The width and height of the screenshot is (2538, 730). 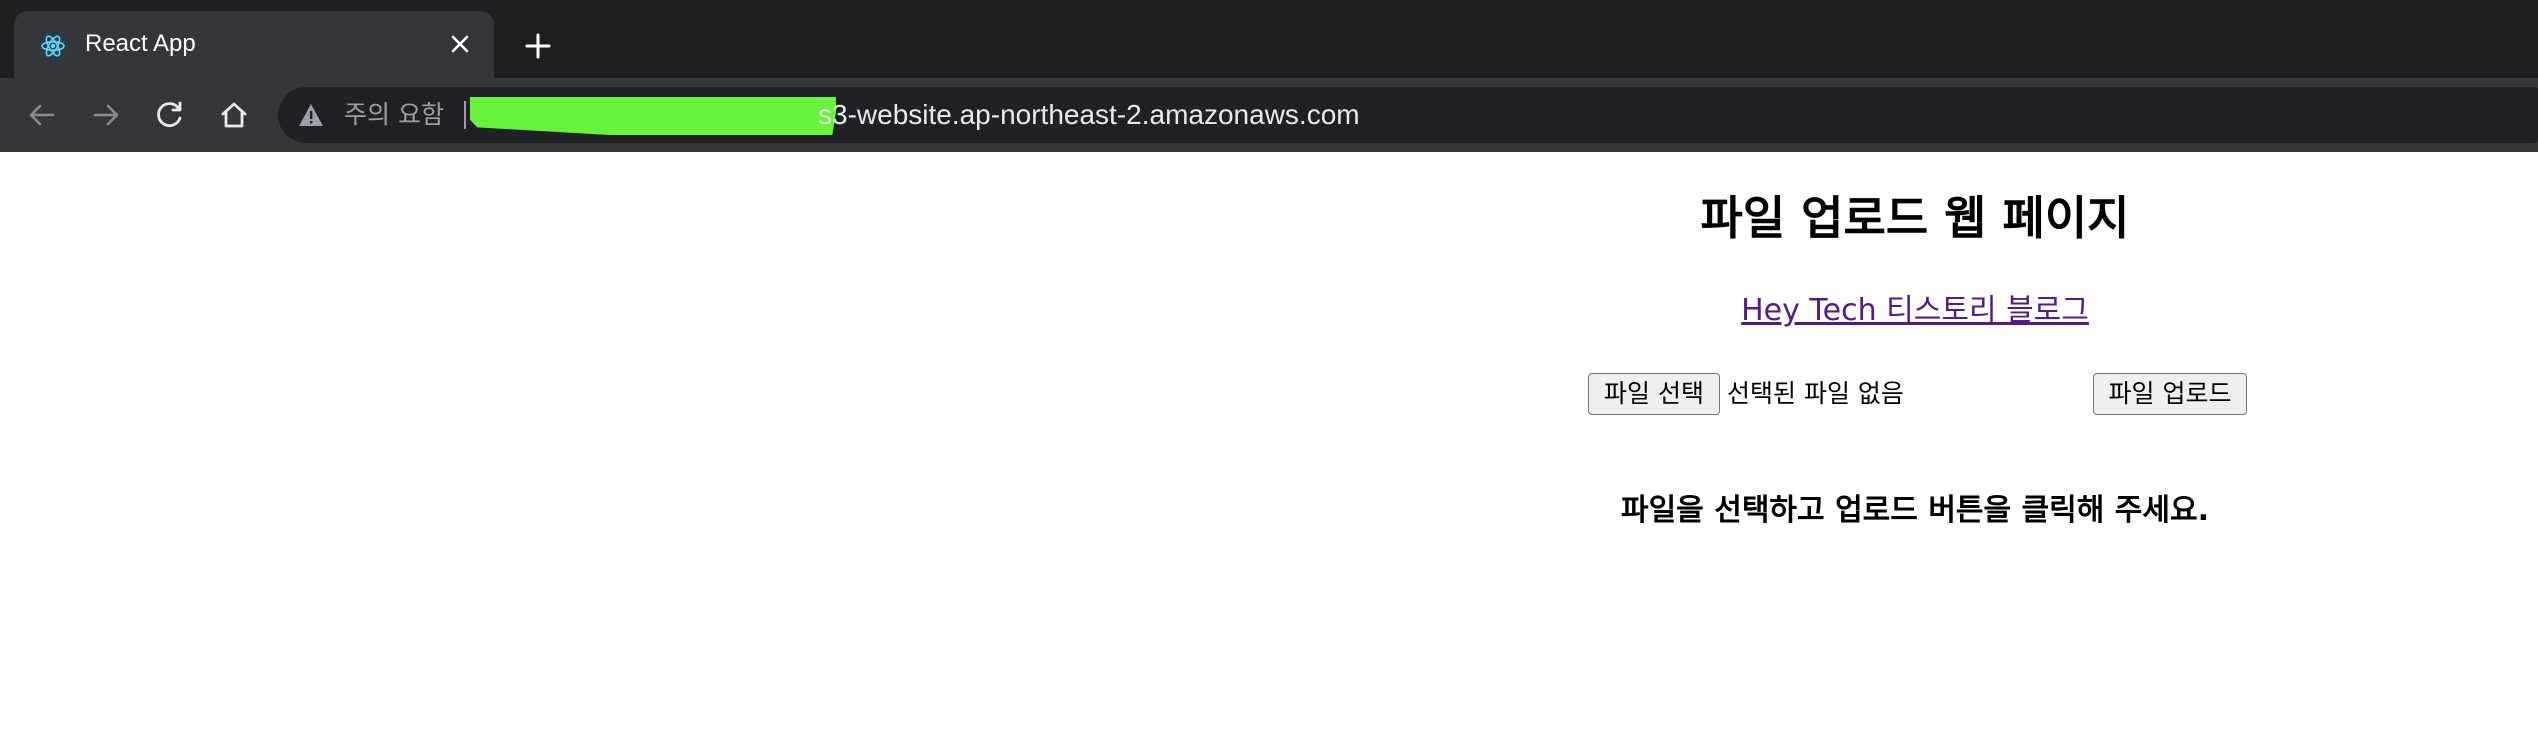 I want to click on arrow-left-icon, so click(x=42, y=115).